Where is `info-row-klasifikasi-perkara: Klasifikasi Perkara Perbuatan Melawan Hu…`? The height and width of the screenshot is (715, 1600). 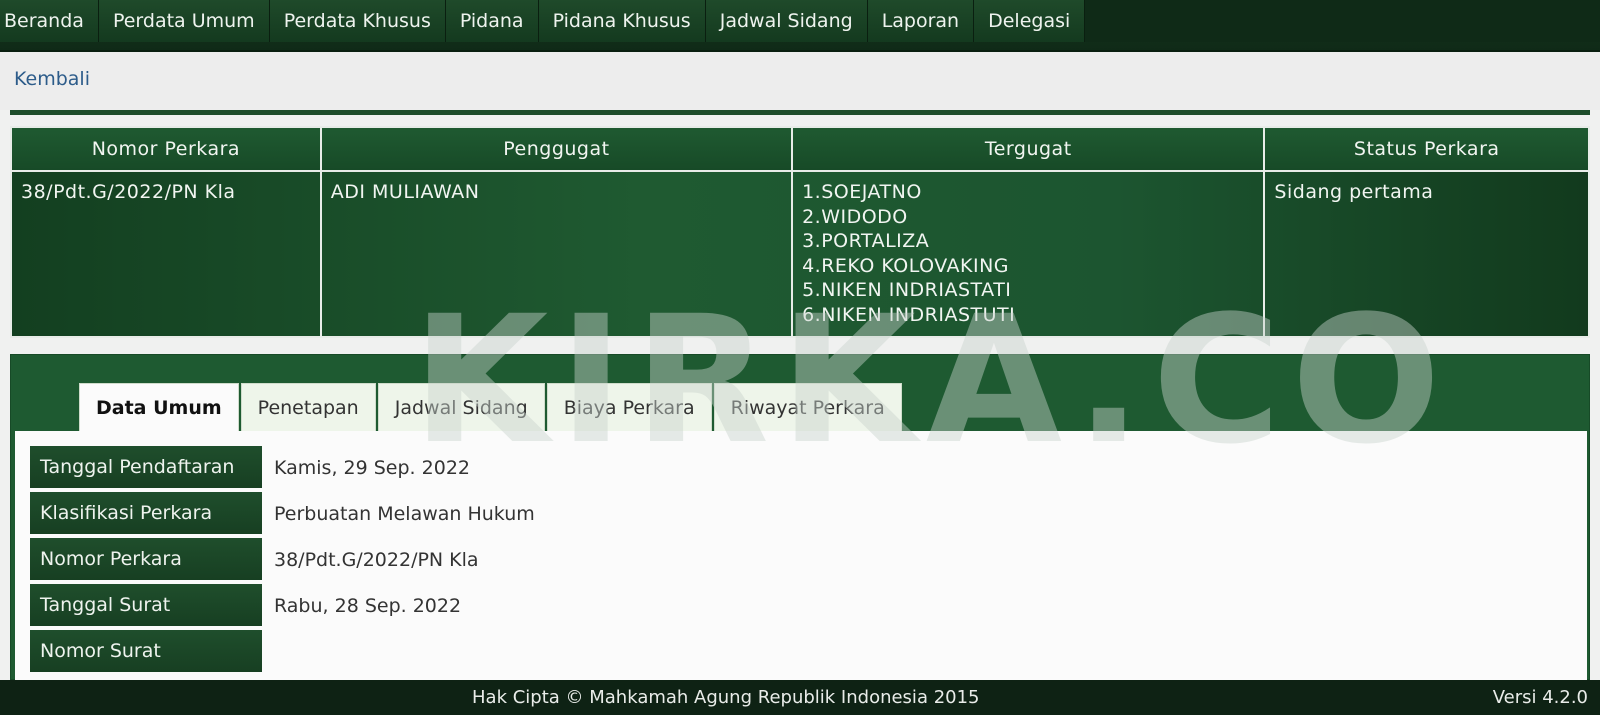 info-row-klasifikasi-perkara: Klasifikasi Perkara Perbuatan Melawan Hu… is located at coordinates (282, 514).